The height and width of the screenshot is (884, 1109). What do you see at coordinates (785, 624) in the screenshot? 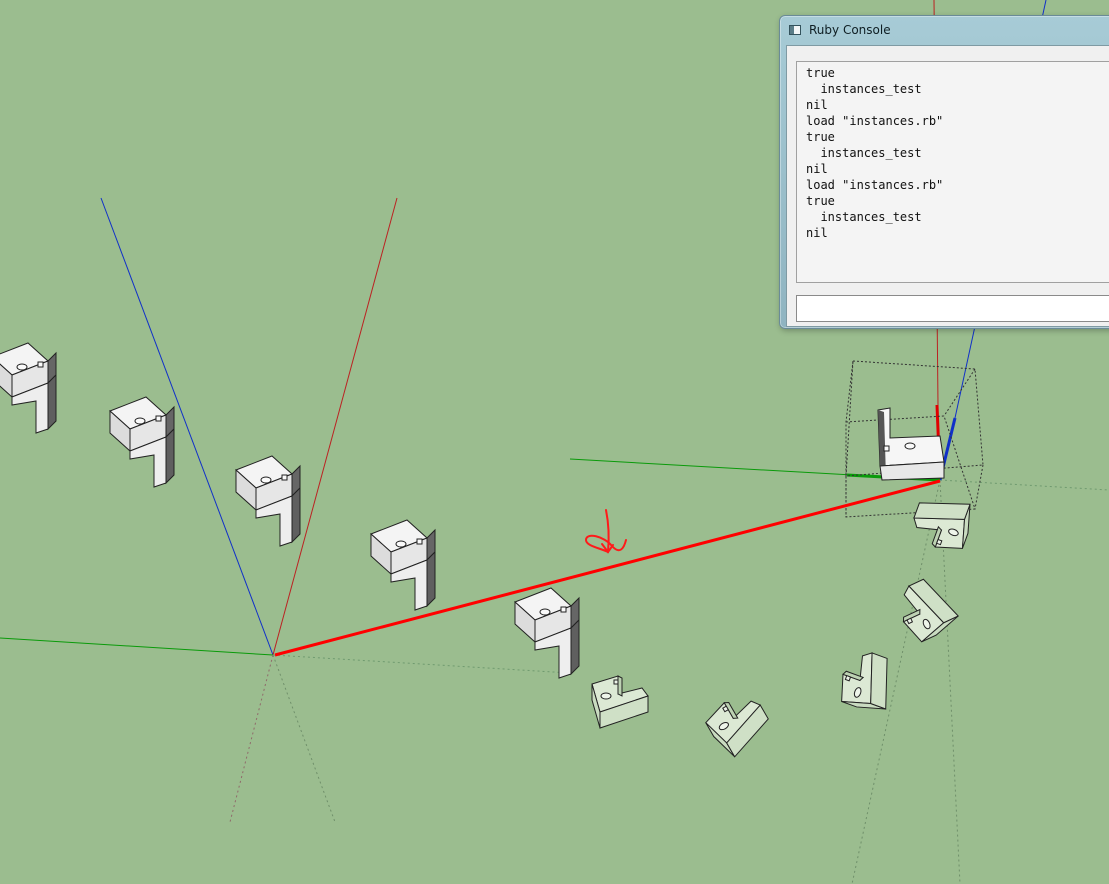
I see `component-instances-rotated` at bounding box center [785, 624].